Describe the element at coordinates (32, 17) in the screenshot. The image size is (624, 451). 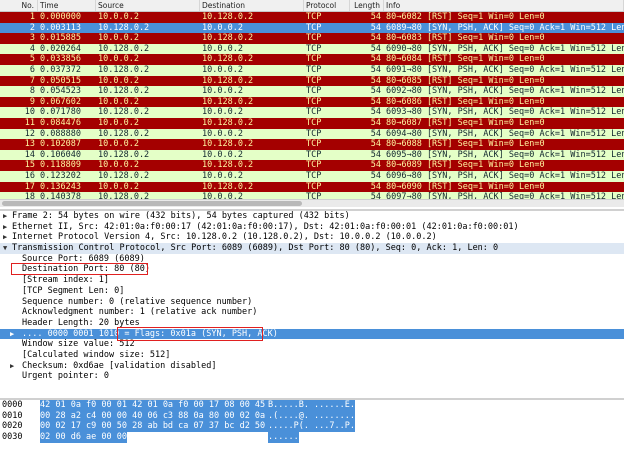
I see `packet-cell-no: 1` at that location.